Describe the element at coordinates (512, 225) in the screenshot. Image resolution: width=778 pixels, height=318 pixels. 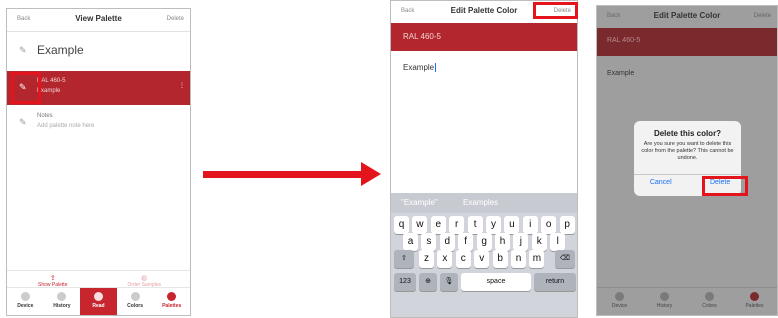
I see `key-u: u` at that location.